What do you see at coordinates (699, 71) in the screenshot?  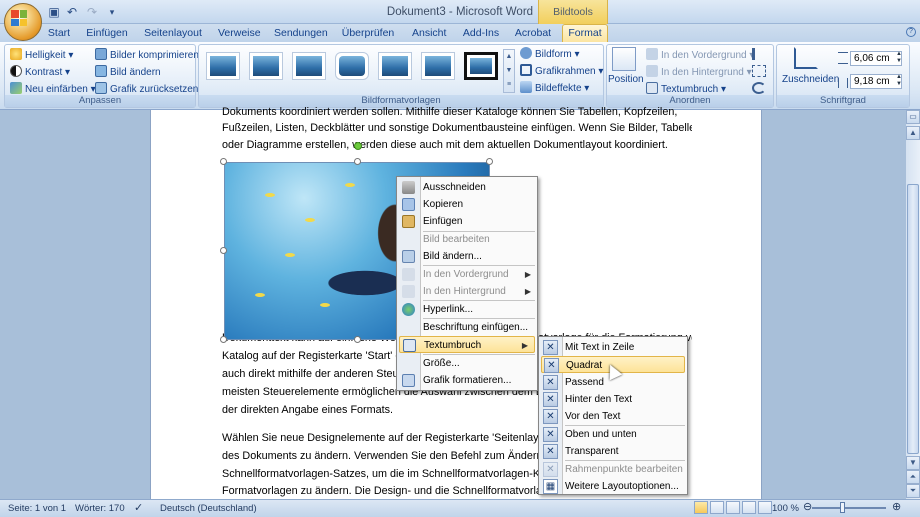 I see `hintergrund-button: In den Hintergrund ▾` at bounding box center [699, 71].